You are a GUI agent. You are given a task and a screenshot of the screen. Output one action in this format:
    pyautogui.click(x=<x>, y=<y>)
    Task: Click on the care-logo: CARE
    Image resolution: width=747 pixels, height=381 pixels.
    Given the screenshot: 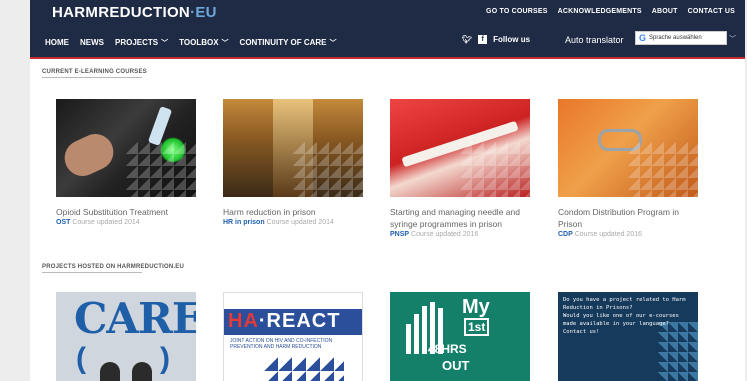 What is the action you would take?
    pyautogui.click(x=135, y=318)
    